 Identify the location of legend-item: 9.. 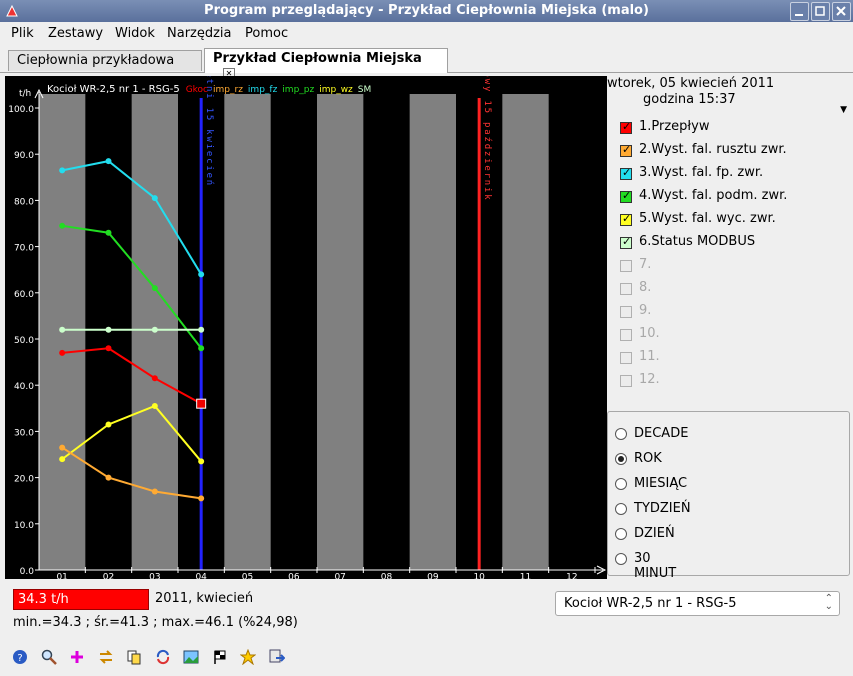
(730, 313).